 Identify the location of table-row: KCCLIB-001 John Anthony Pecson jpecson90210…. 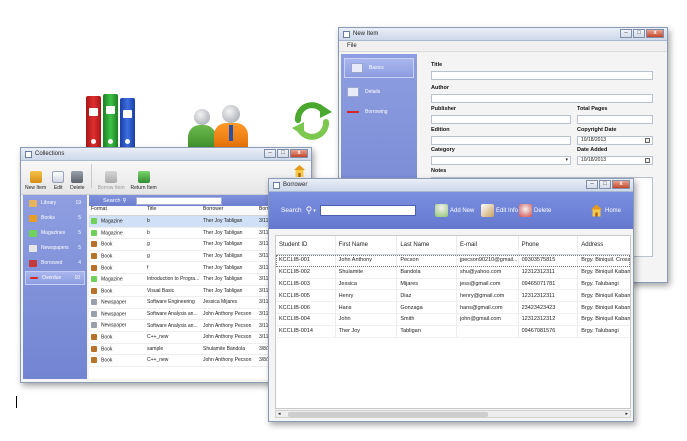
(453, 261).